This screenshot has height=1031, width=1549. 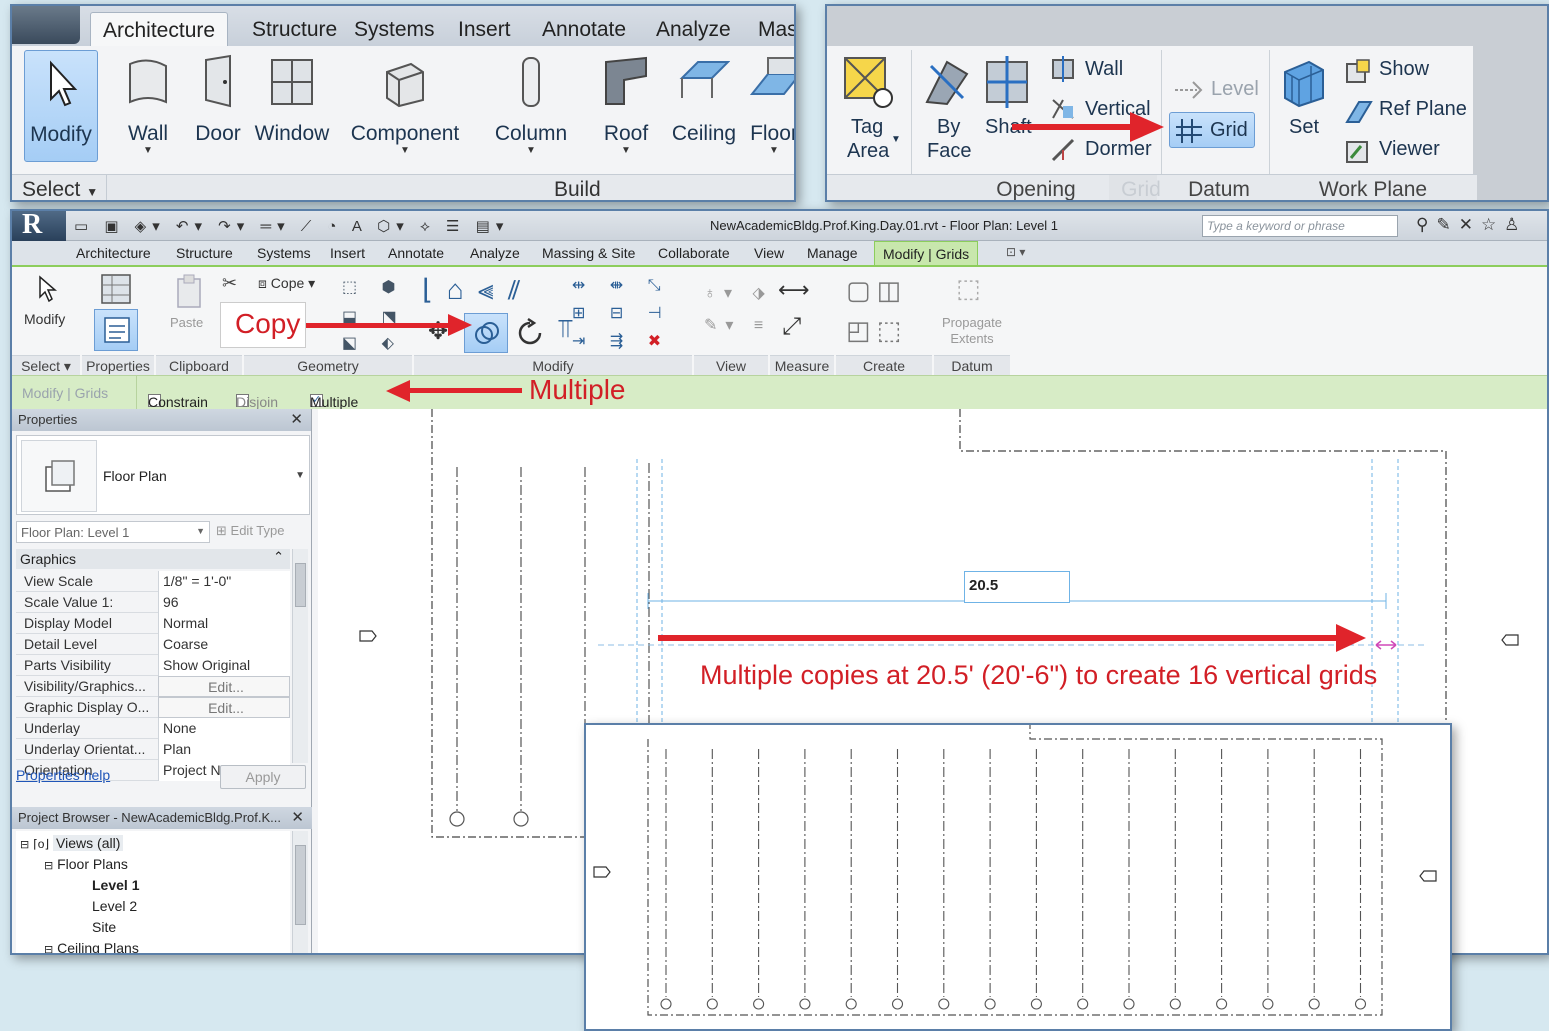 What do you see at coordinates (229, 283) in the screenshot?
I see `cut-icon: ✂` at bounding box center [229, 283].